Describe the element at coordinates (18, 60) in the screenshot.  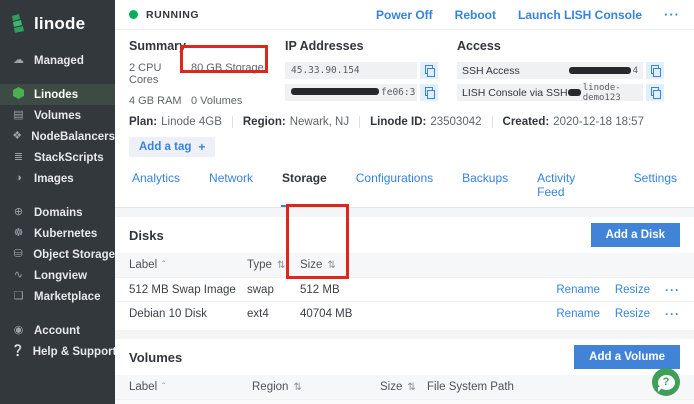
I see `cloud-icon: ☁` at that location.